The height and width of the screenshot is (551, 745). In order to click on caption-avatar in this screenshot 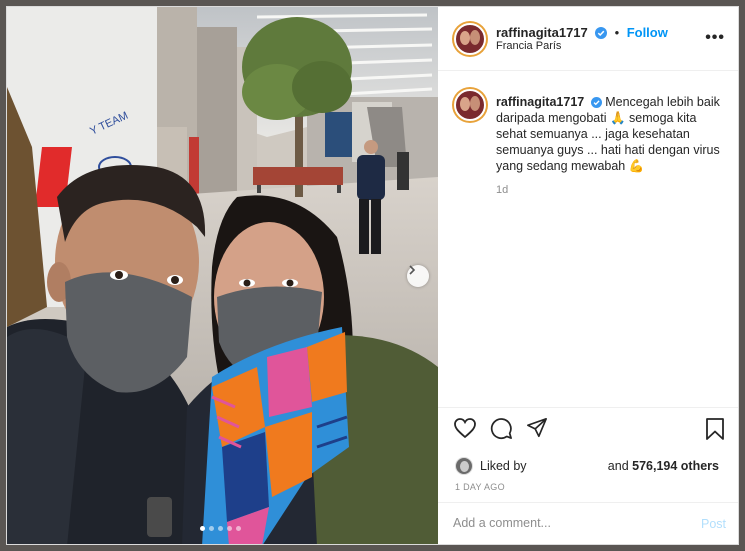, I will do `click(470, 105)`.